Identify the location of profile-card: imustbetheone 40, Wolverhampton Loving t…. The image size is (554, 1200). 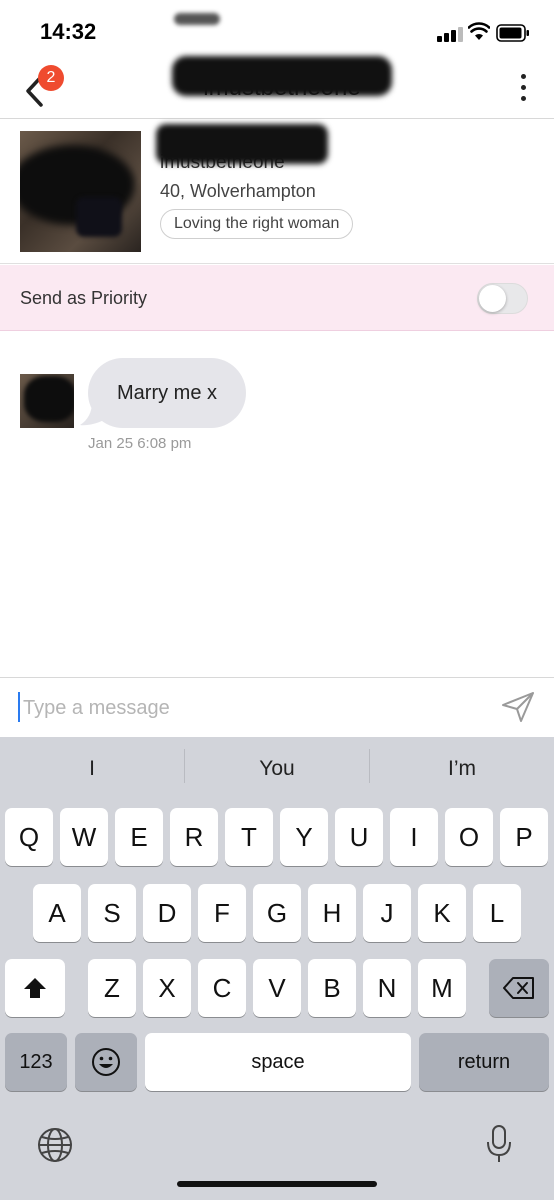
(277, 191).